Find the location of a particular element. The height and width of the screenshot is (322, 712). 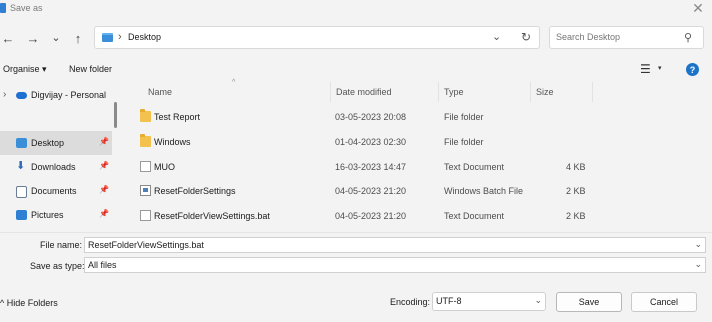

file-row: Test Report 03-05-2023 20:08 File folder is located at coordinates (369, 117).